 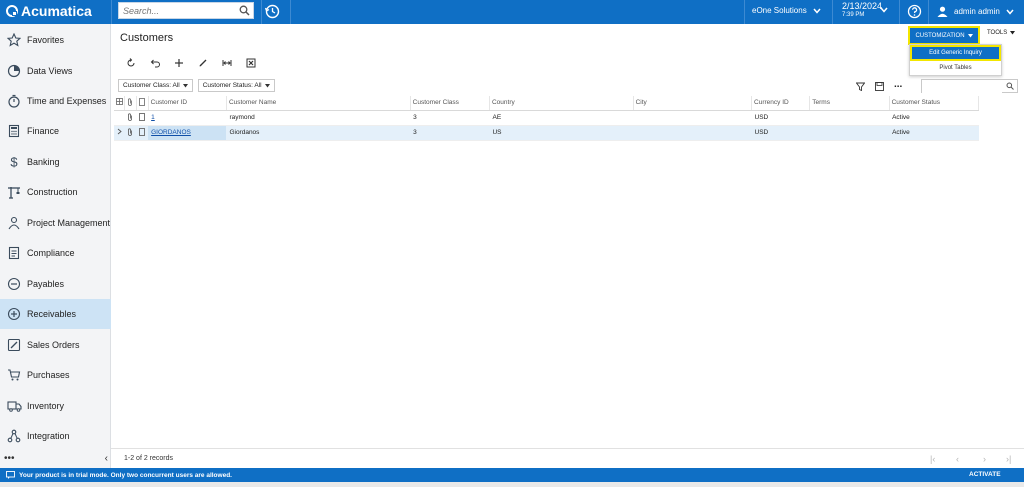 I want to click on column-header-country: Country, so click(x=561, y=103).